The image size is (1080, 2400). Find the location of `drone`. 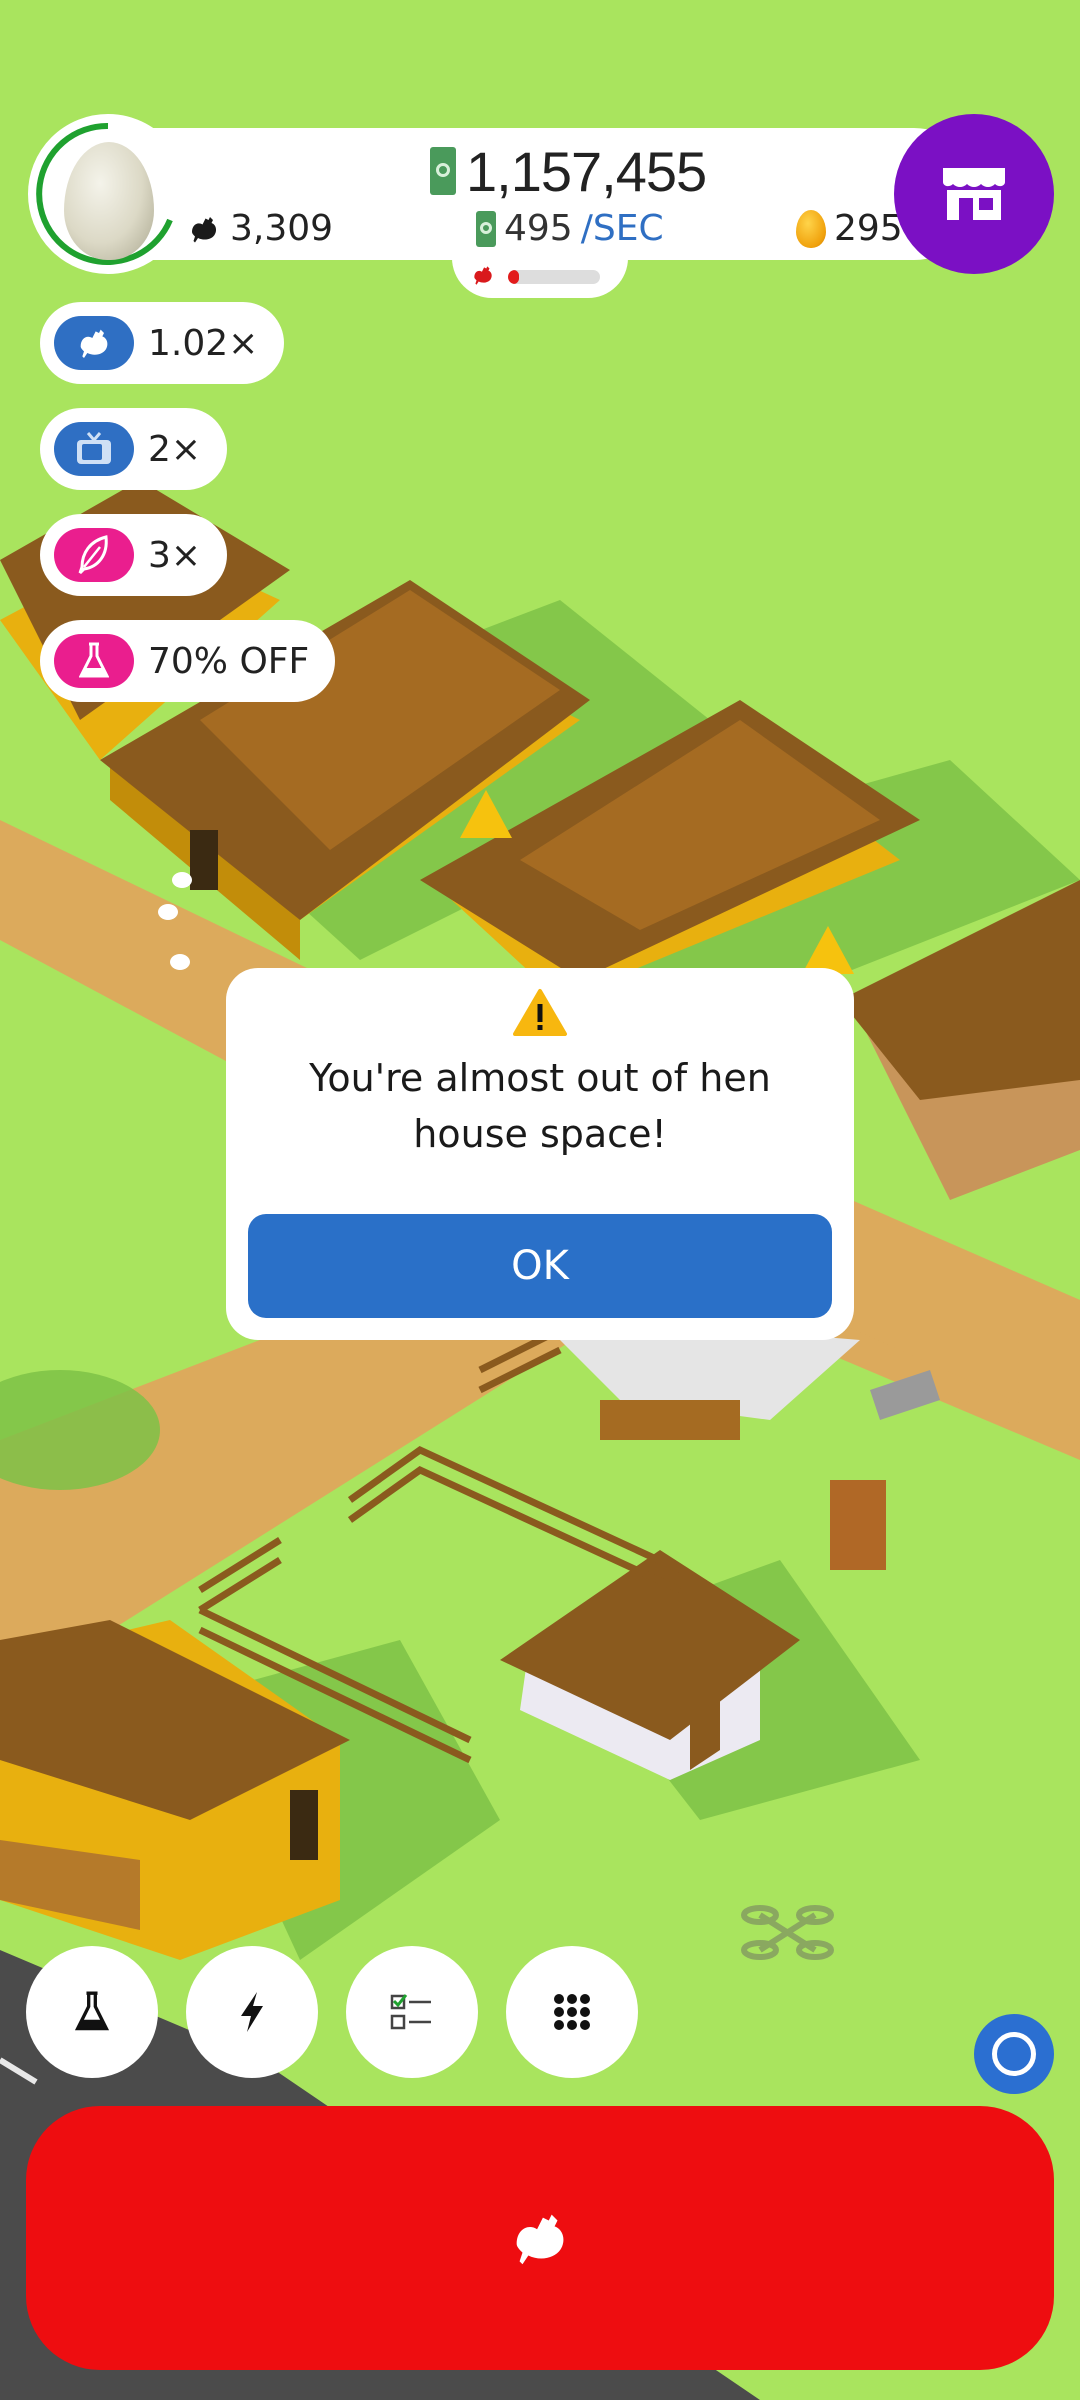

drone is located at coordinates (787, 1932).